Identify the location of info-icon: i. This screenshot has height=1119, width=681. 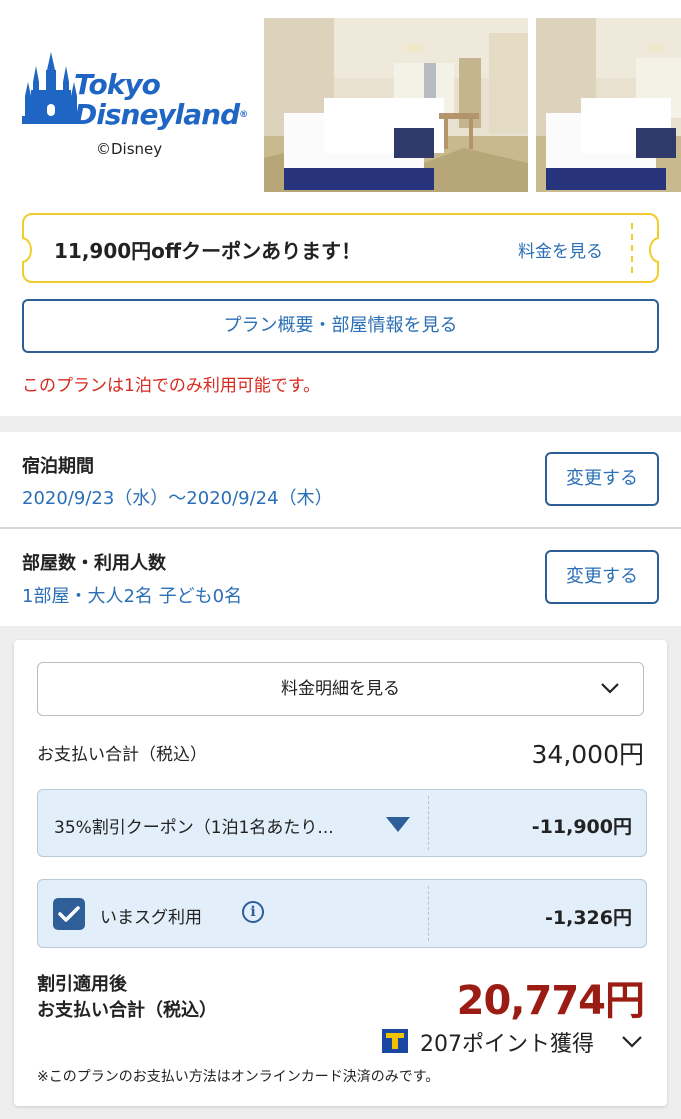
(253, 912).